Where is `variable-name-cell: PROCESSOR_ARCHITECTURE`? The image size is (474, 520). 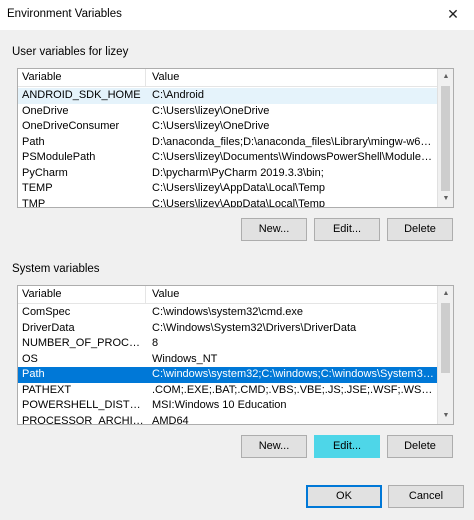
variable-name-cell: PROCESSOR_ARCHITECTURE is located at coordinates (84, 419).